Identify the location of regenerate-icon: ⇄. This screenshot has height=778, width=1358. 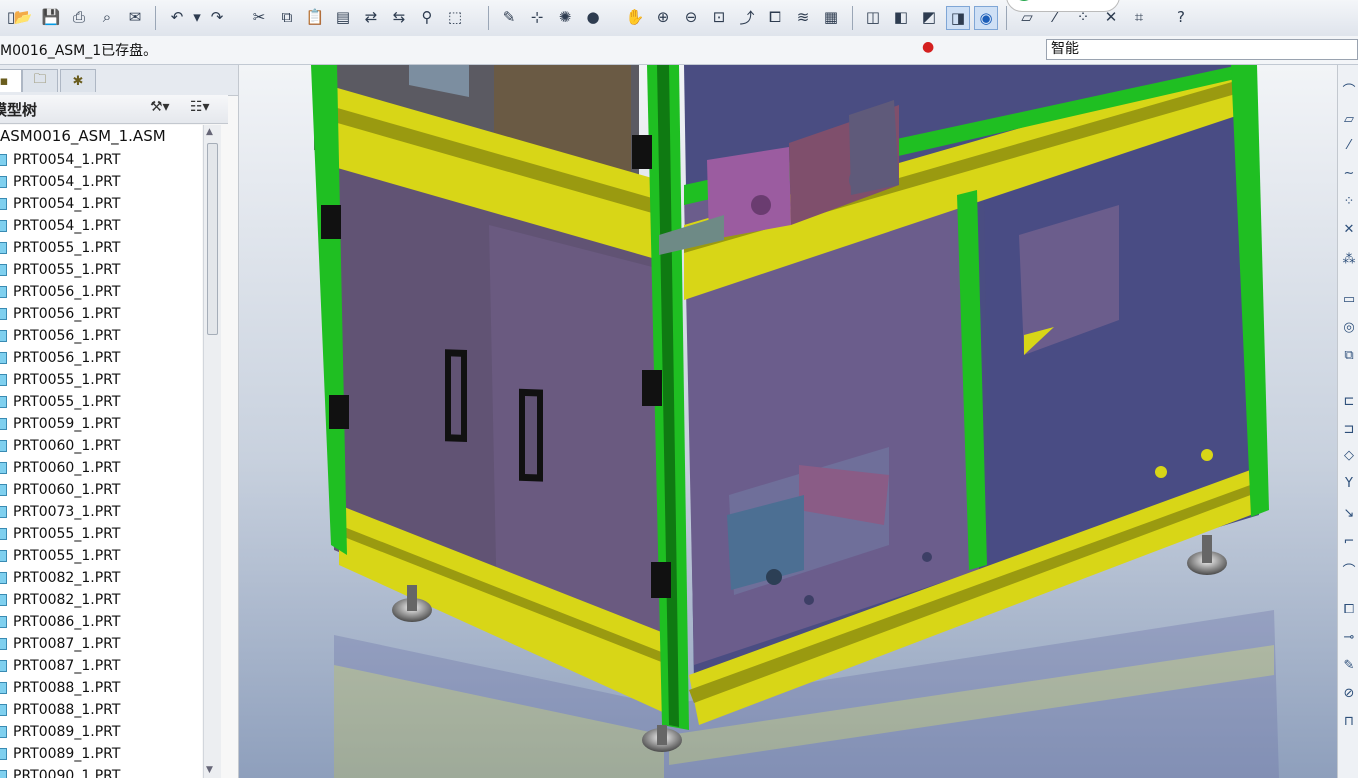
(371, 17).